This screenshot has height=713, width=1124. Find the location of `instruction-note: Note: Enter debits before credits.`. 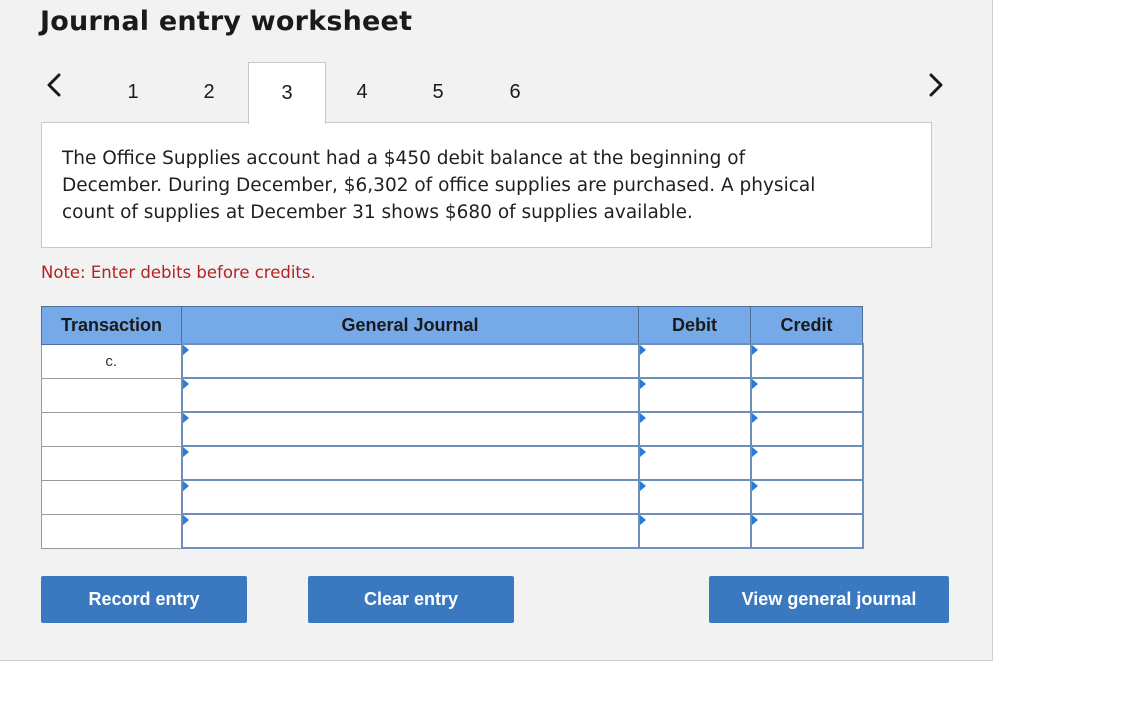

instruction-note: Note: Enter debits before credits. is located at coordinates (178, 272).